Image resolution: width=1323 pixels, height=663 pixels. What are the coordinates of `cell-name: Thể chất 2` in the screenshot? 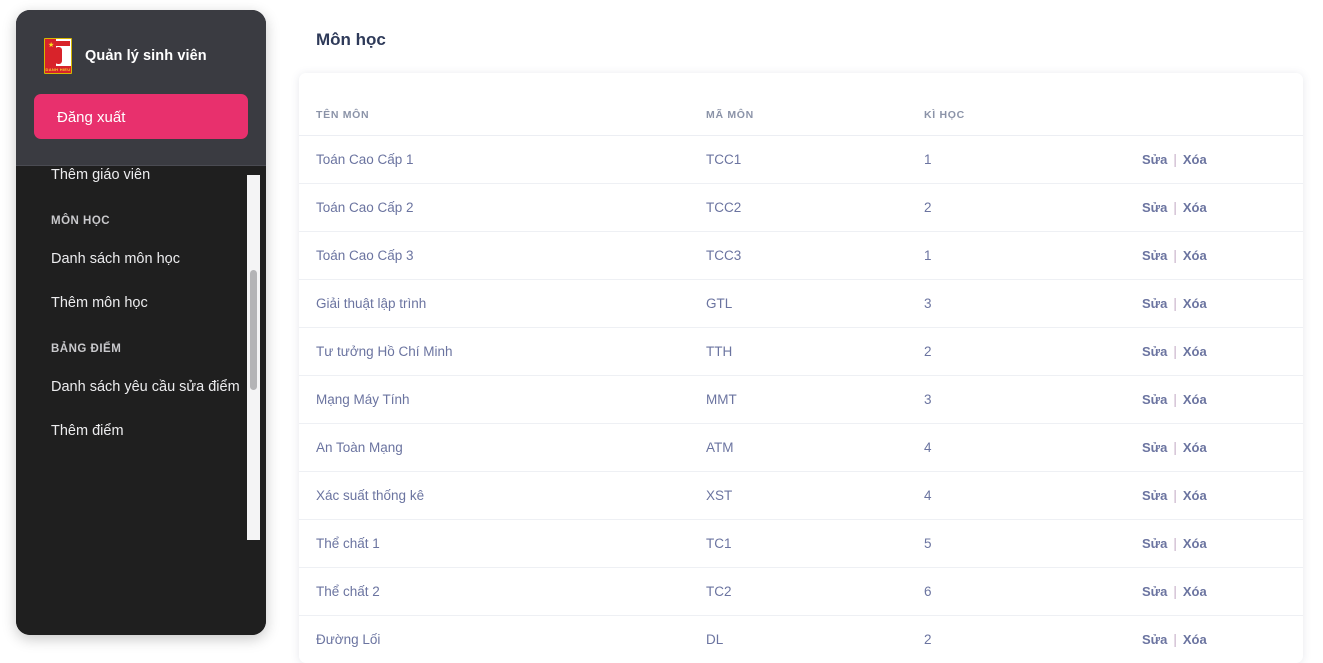 It's located at (502, 592).